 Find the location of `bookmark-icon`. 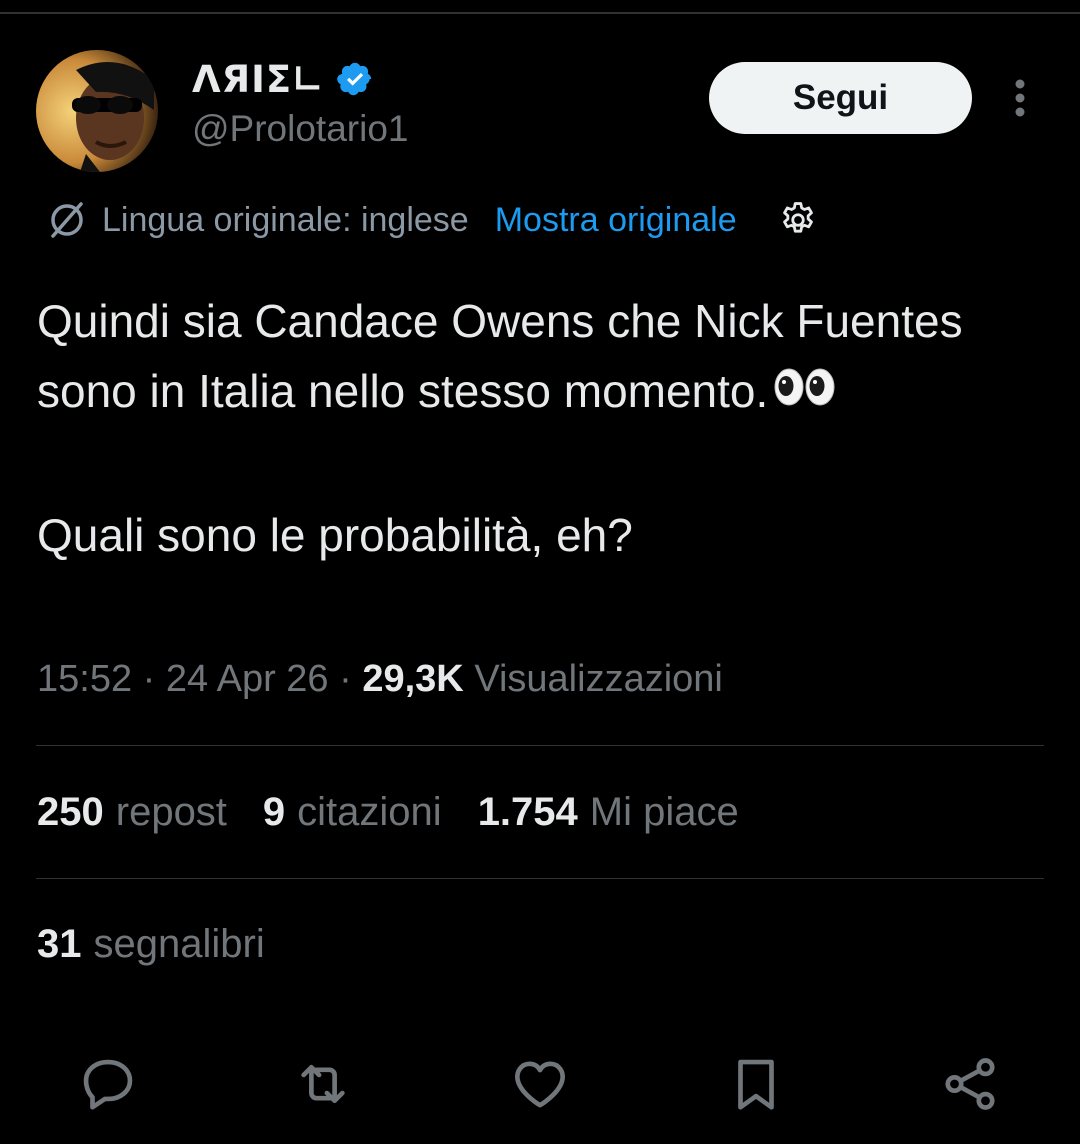

bookmark-icon is located at coordinates (756, 1084).